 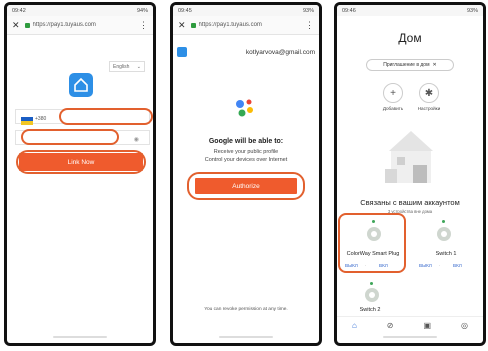 What do you see at coordinates (246, 10) in the screenshot?
I see `status-bar: 09:45 93%` at bounding box center [246, 10].